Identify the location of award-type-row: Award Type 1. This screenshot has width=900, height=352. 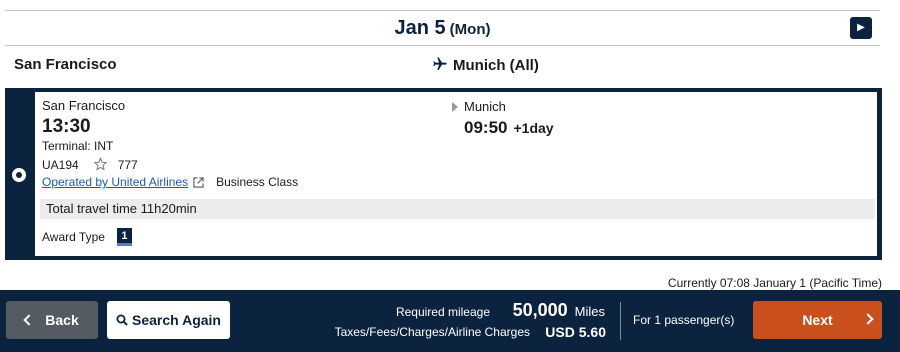
(87, 237).